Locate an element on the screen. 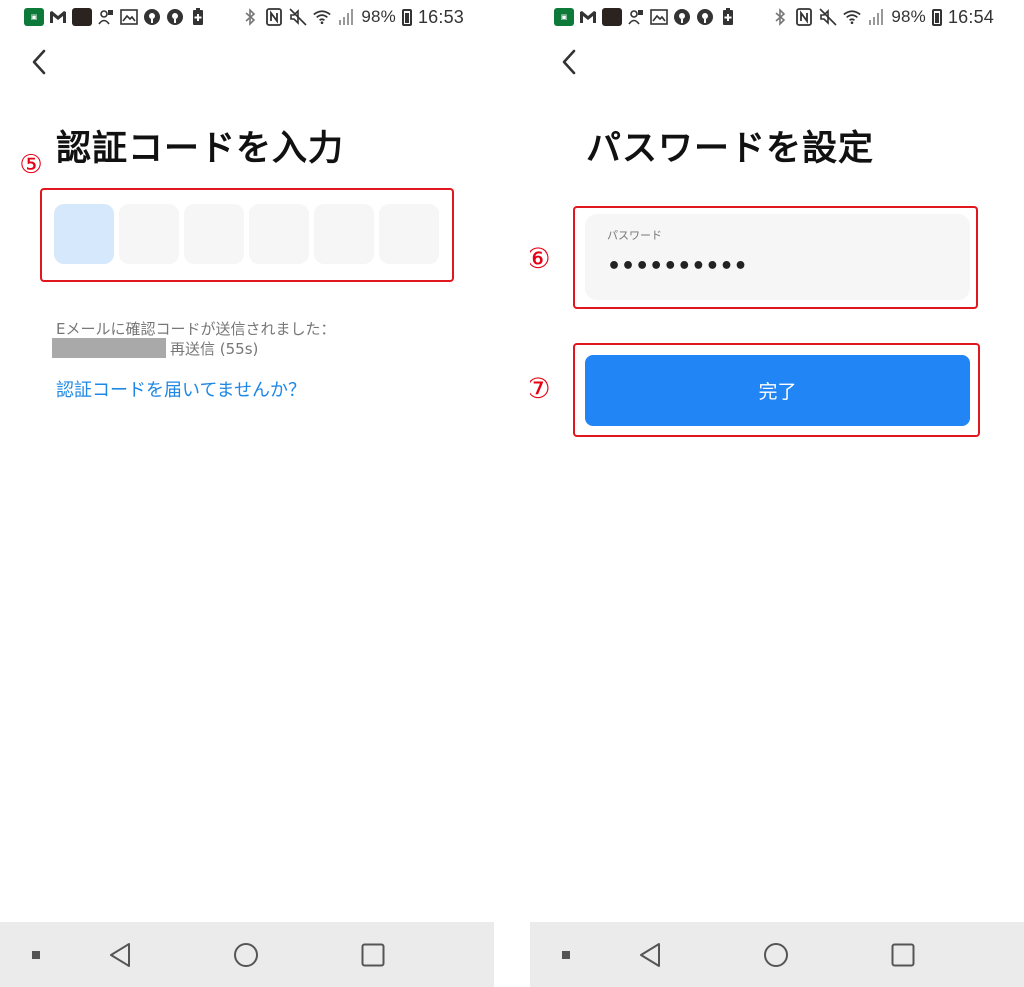 The height and width of the screenshot is (987, 1024). annotation-callout-5: ⑤ is located at coordinates (31, 165).